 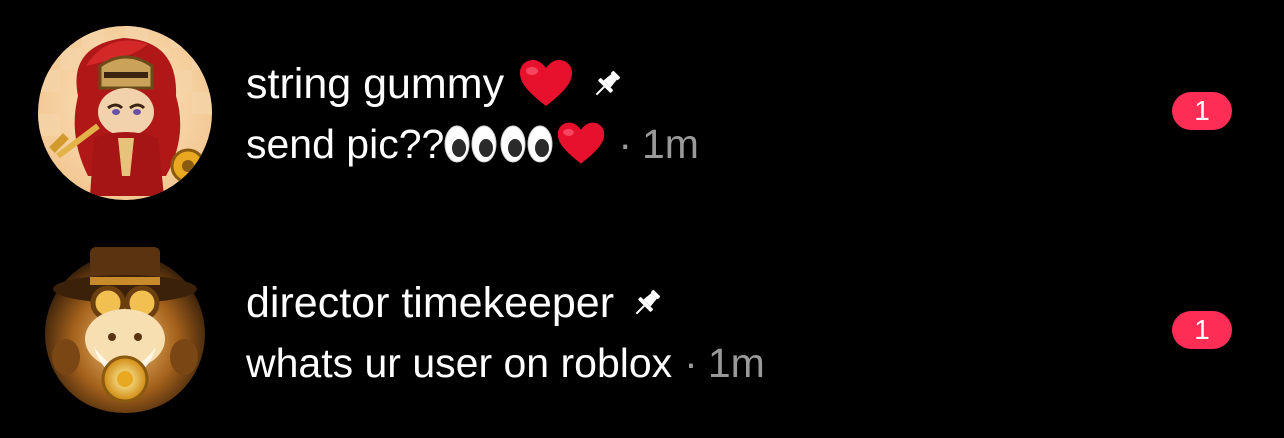 I want to click on contact-name: director timekeeper, so click(x=455, y=303).